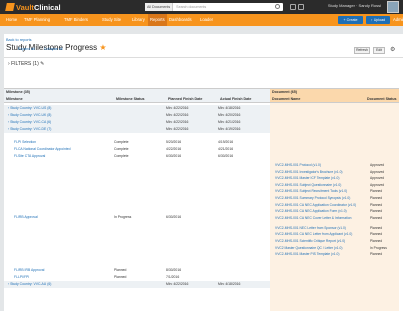  What do you see at coordinates (140, 99) in the screenshot?
I see `column-header-status: Milestone Status` at bounding box center [140, 99].